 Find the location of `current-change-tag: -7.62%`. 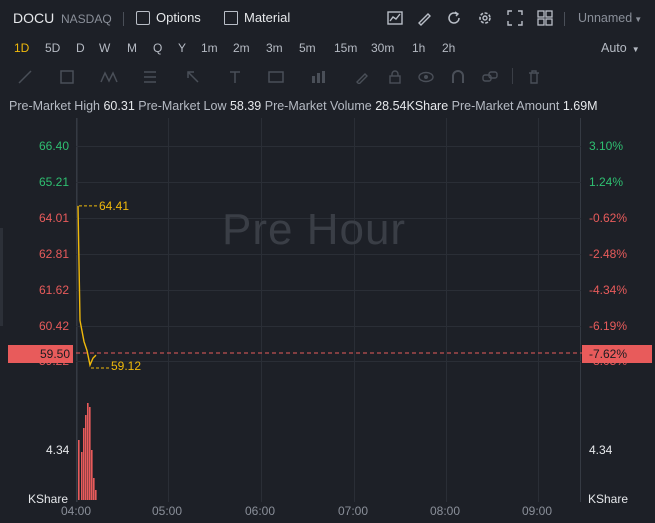

current-change-tag: -7.62% is located at coordinates (617, 354).